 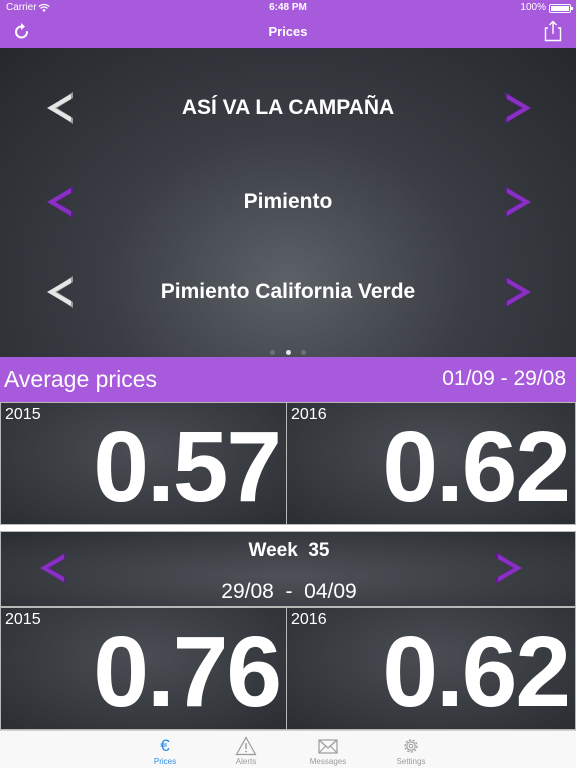 I want to click on average-prices-title: Average prices, so click(x=80, y=379).